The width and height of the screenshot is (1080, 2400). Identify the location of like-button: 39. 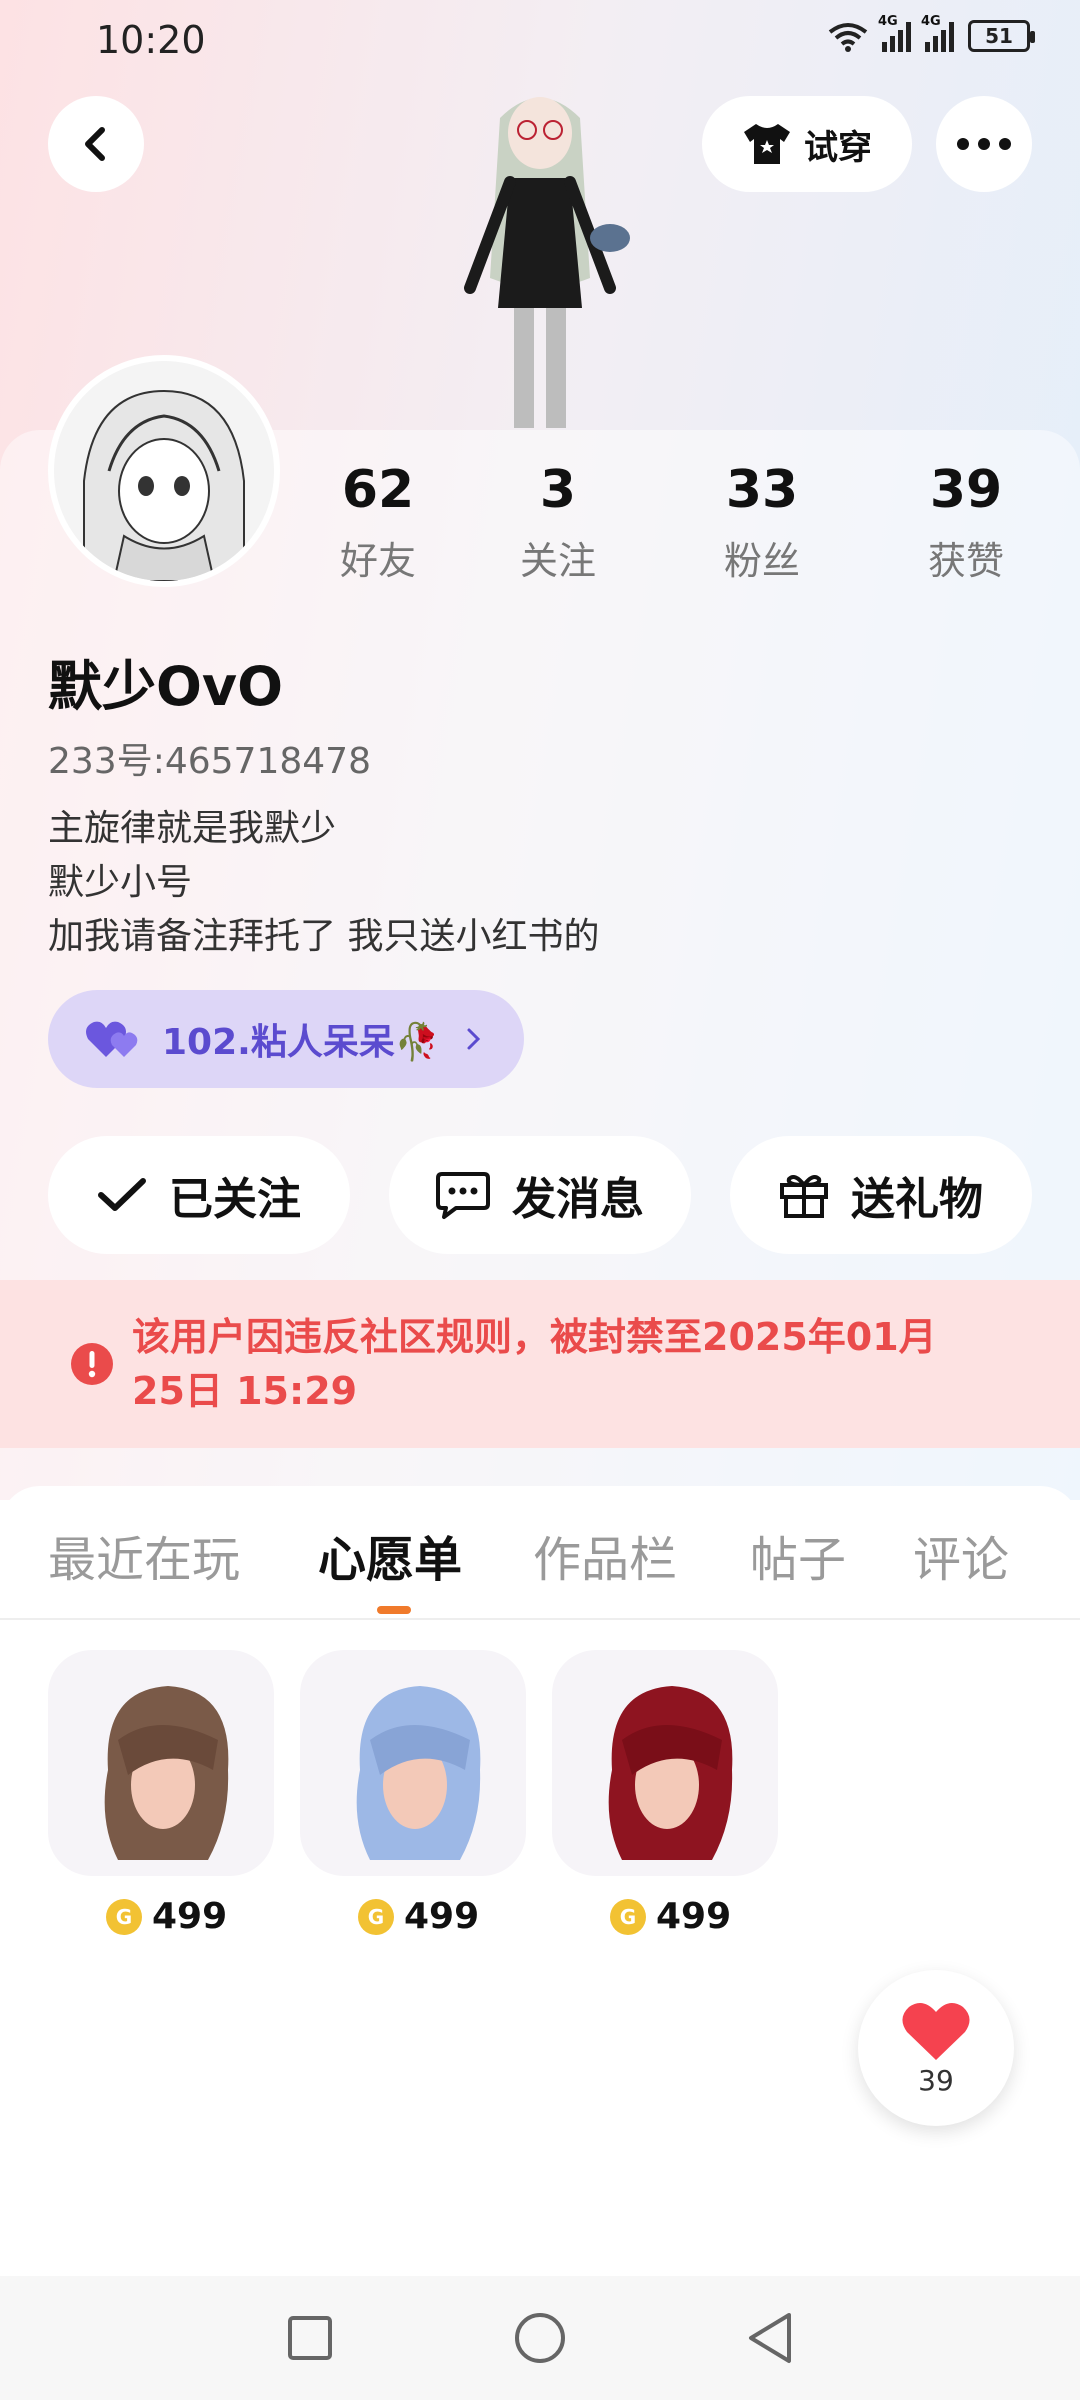
(936, 2048).